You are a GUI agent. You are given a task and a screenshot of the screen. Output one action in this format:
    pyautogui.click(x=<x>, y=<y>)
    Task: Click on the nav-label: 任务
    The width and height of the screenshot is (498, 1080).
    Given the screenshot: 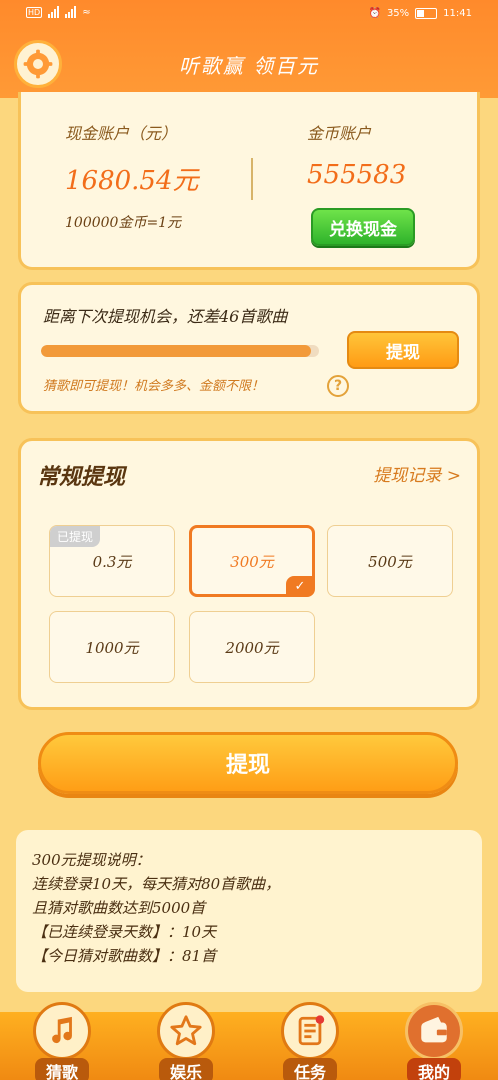 What is the action you would take?
    pyautogui.click(x=310, y=1069)
    